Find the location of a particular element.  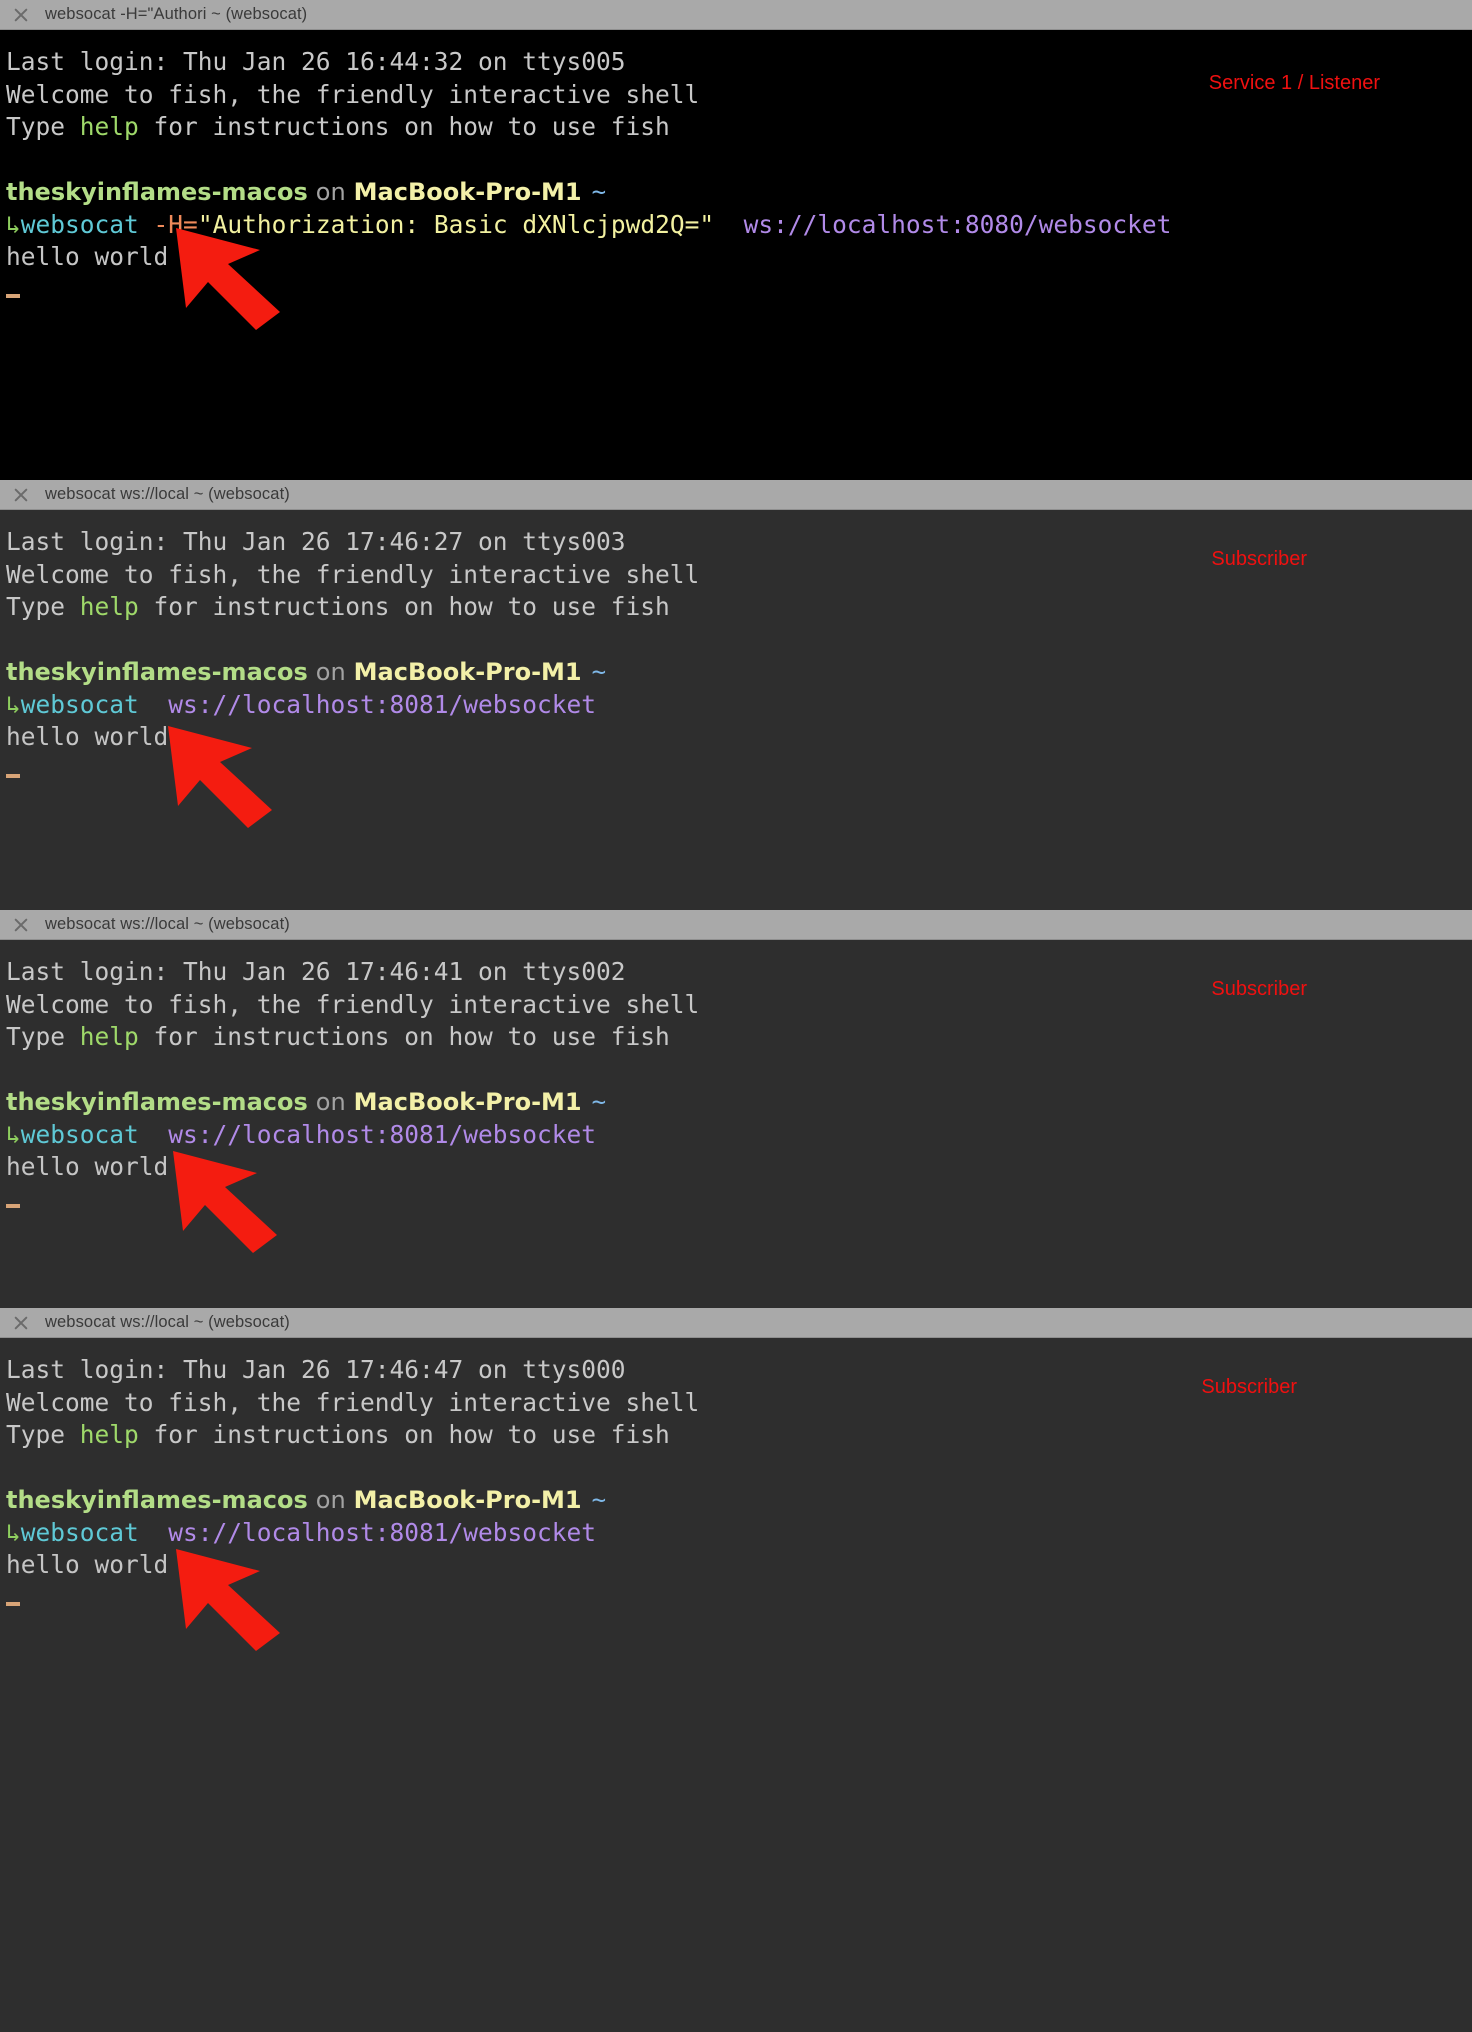

titlebar-3: websocat ws://local ~ (websocat) is located at coordinates (736, 925).